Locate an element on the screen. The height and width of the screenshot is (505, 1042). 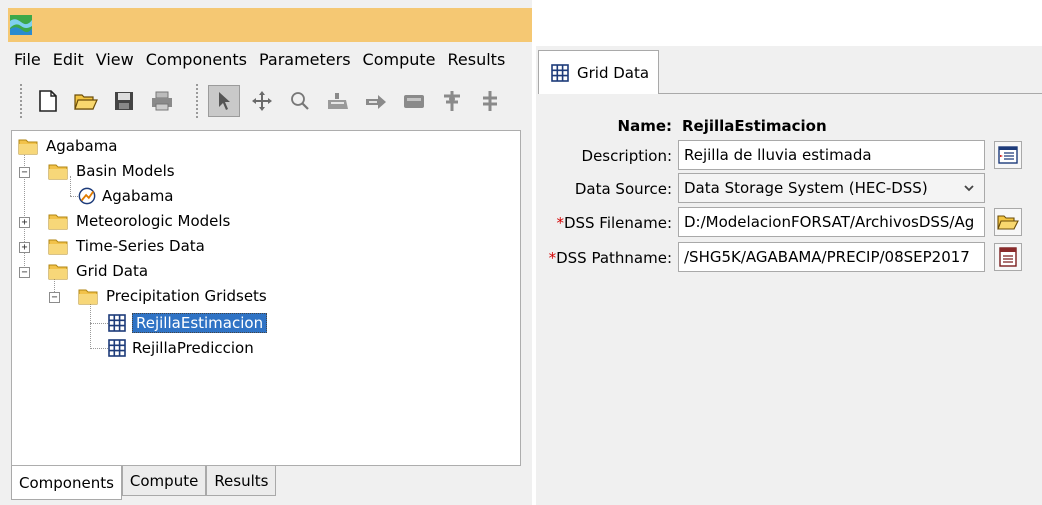
name-value: RejillaEstimacion is located at coordinates (754, 126).